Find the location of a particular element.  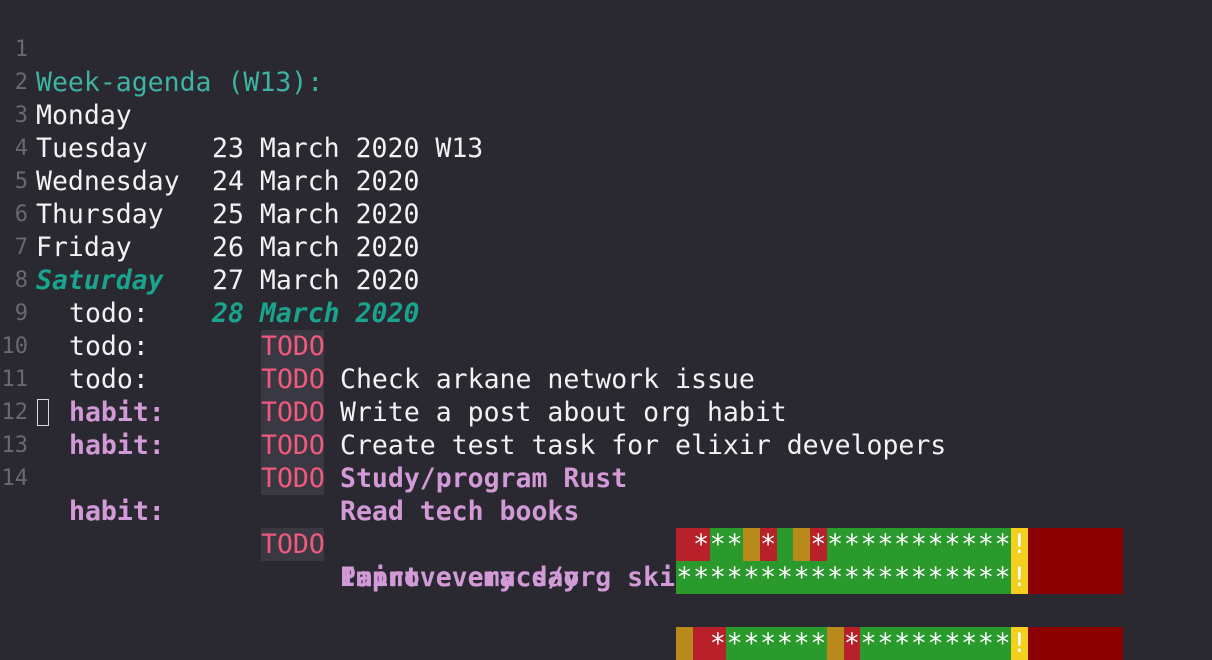

line-number: 14 is located at coordinates (15, 478).